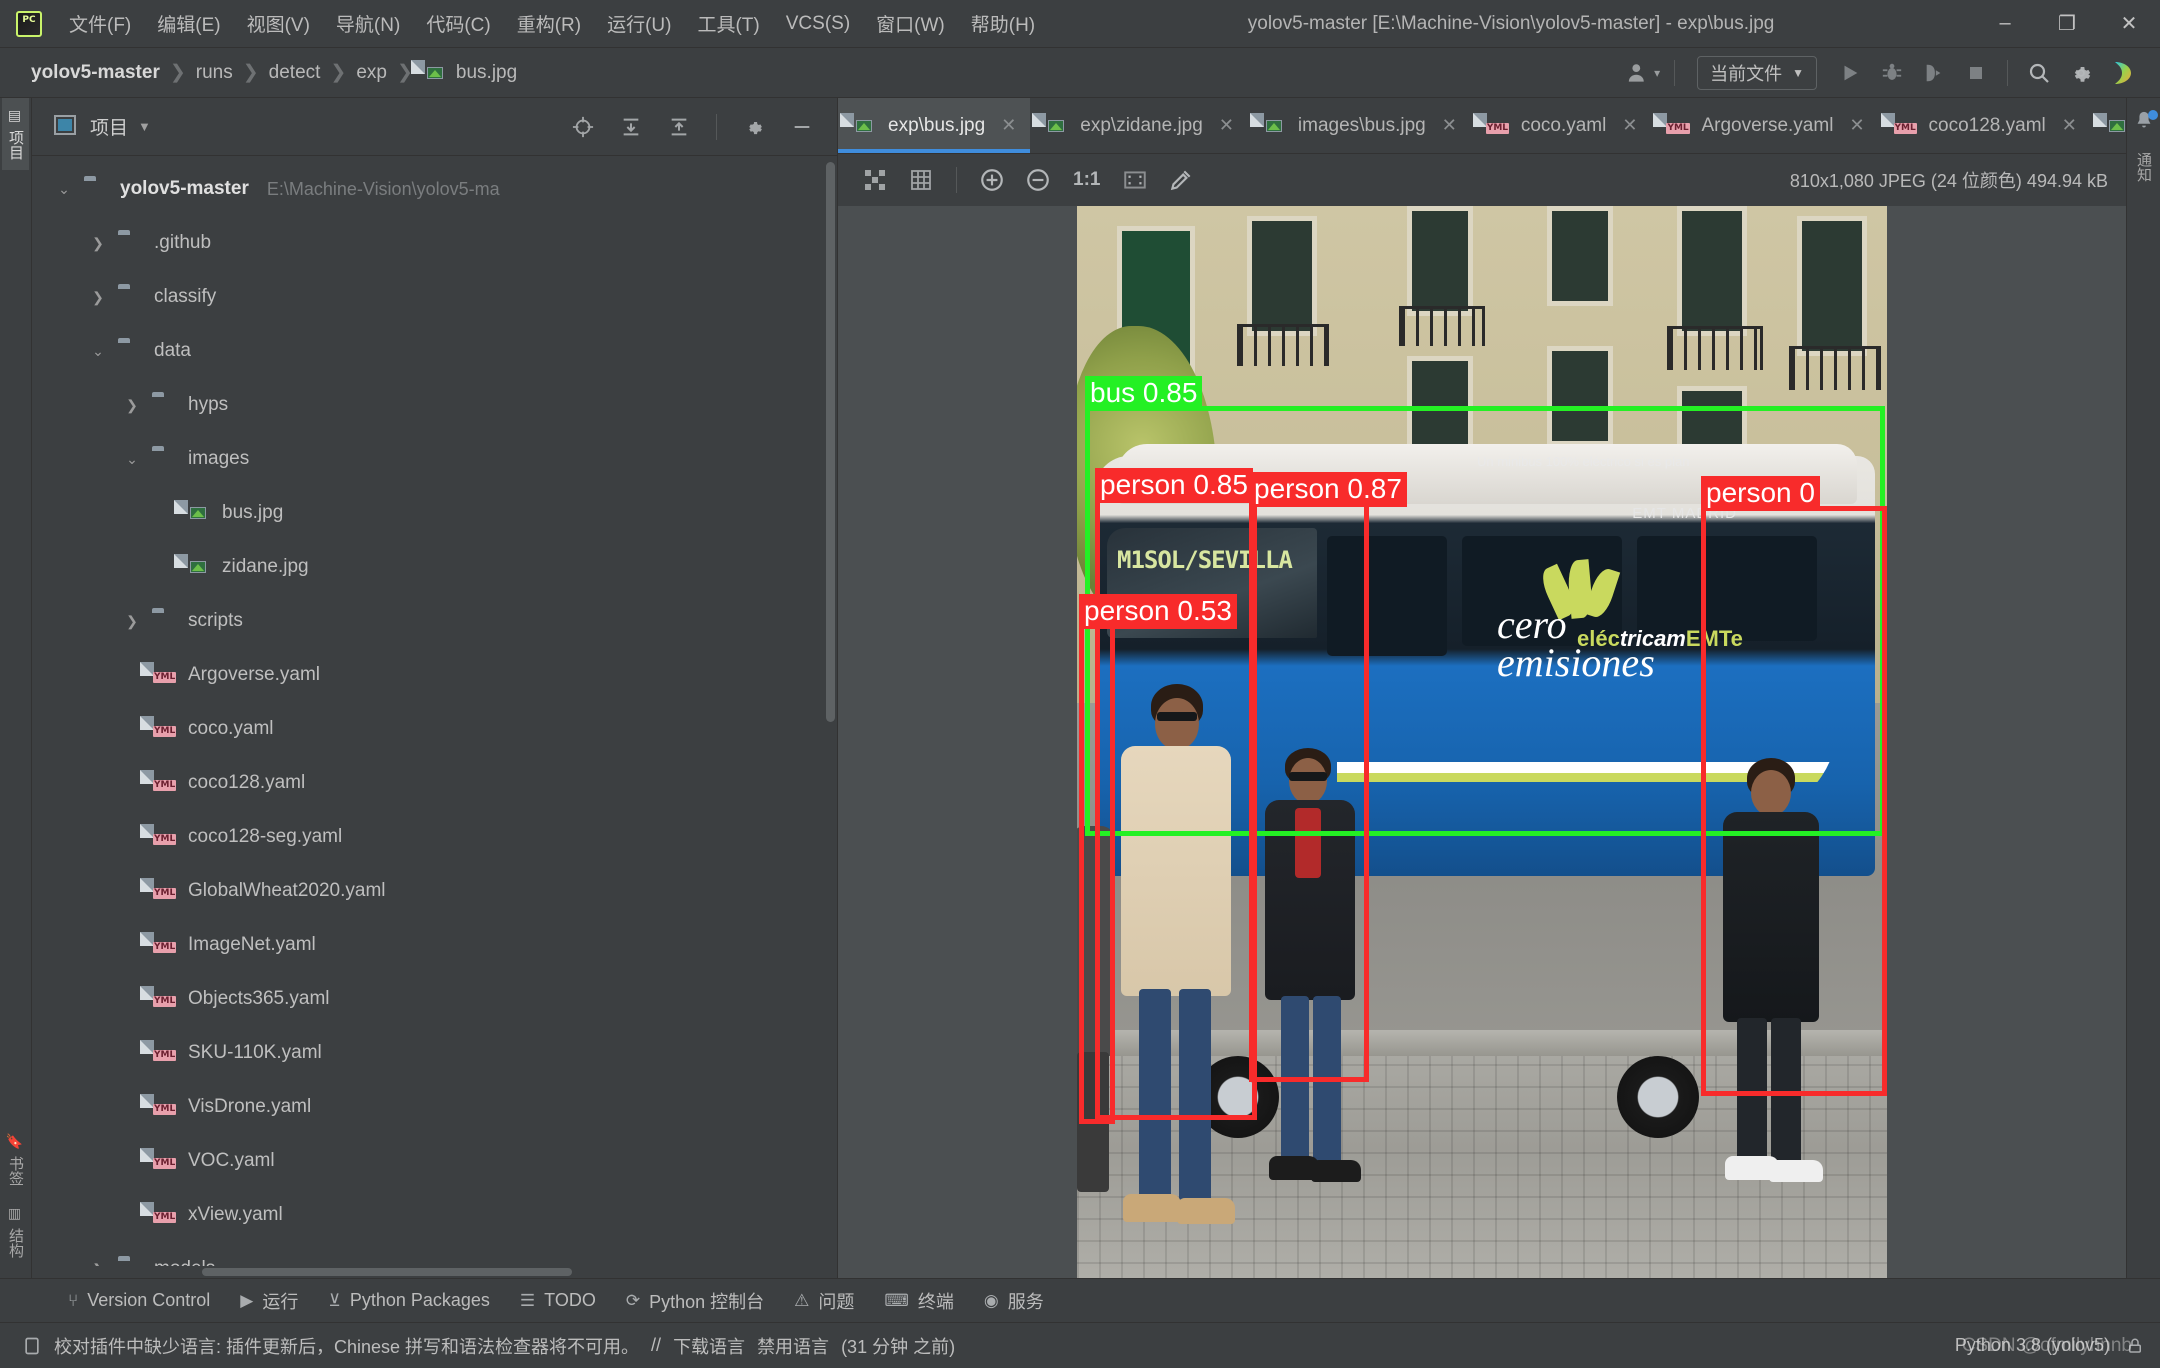  What do you see at coordinates (2039, 73) in the screenshot?
I see `search-icon` at bounding box center [2039, 73].